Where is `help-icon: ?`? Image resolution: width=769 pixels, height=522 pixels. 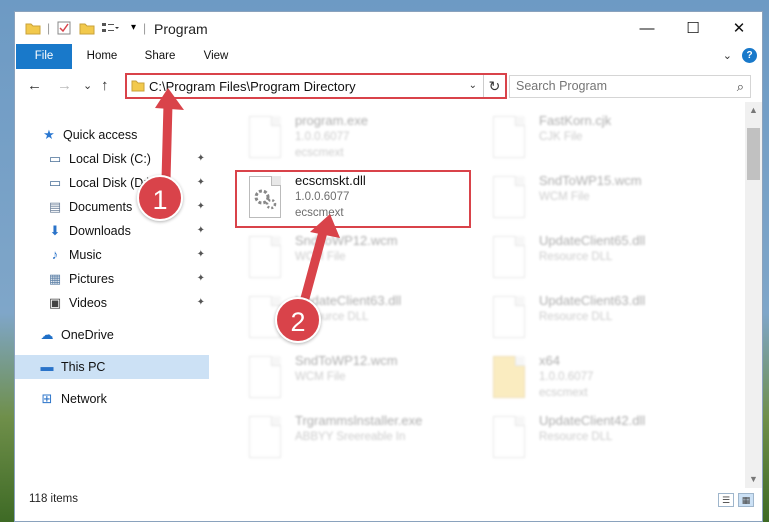
help-icon: ? is located at coordinates (749, 55).